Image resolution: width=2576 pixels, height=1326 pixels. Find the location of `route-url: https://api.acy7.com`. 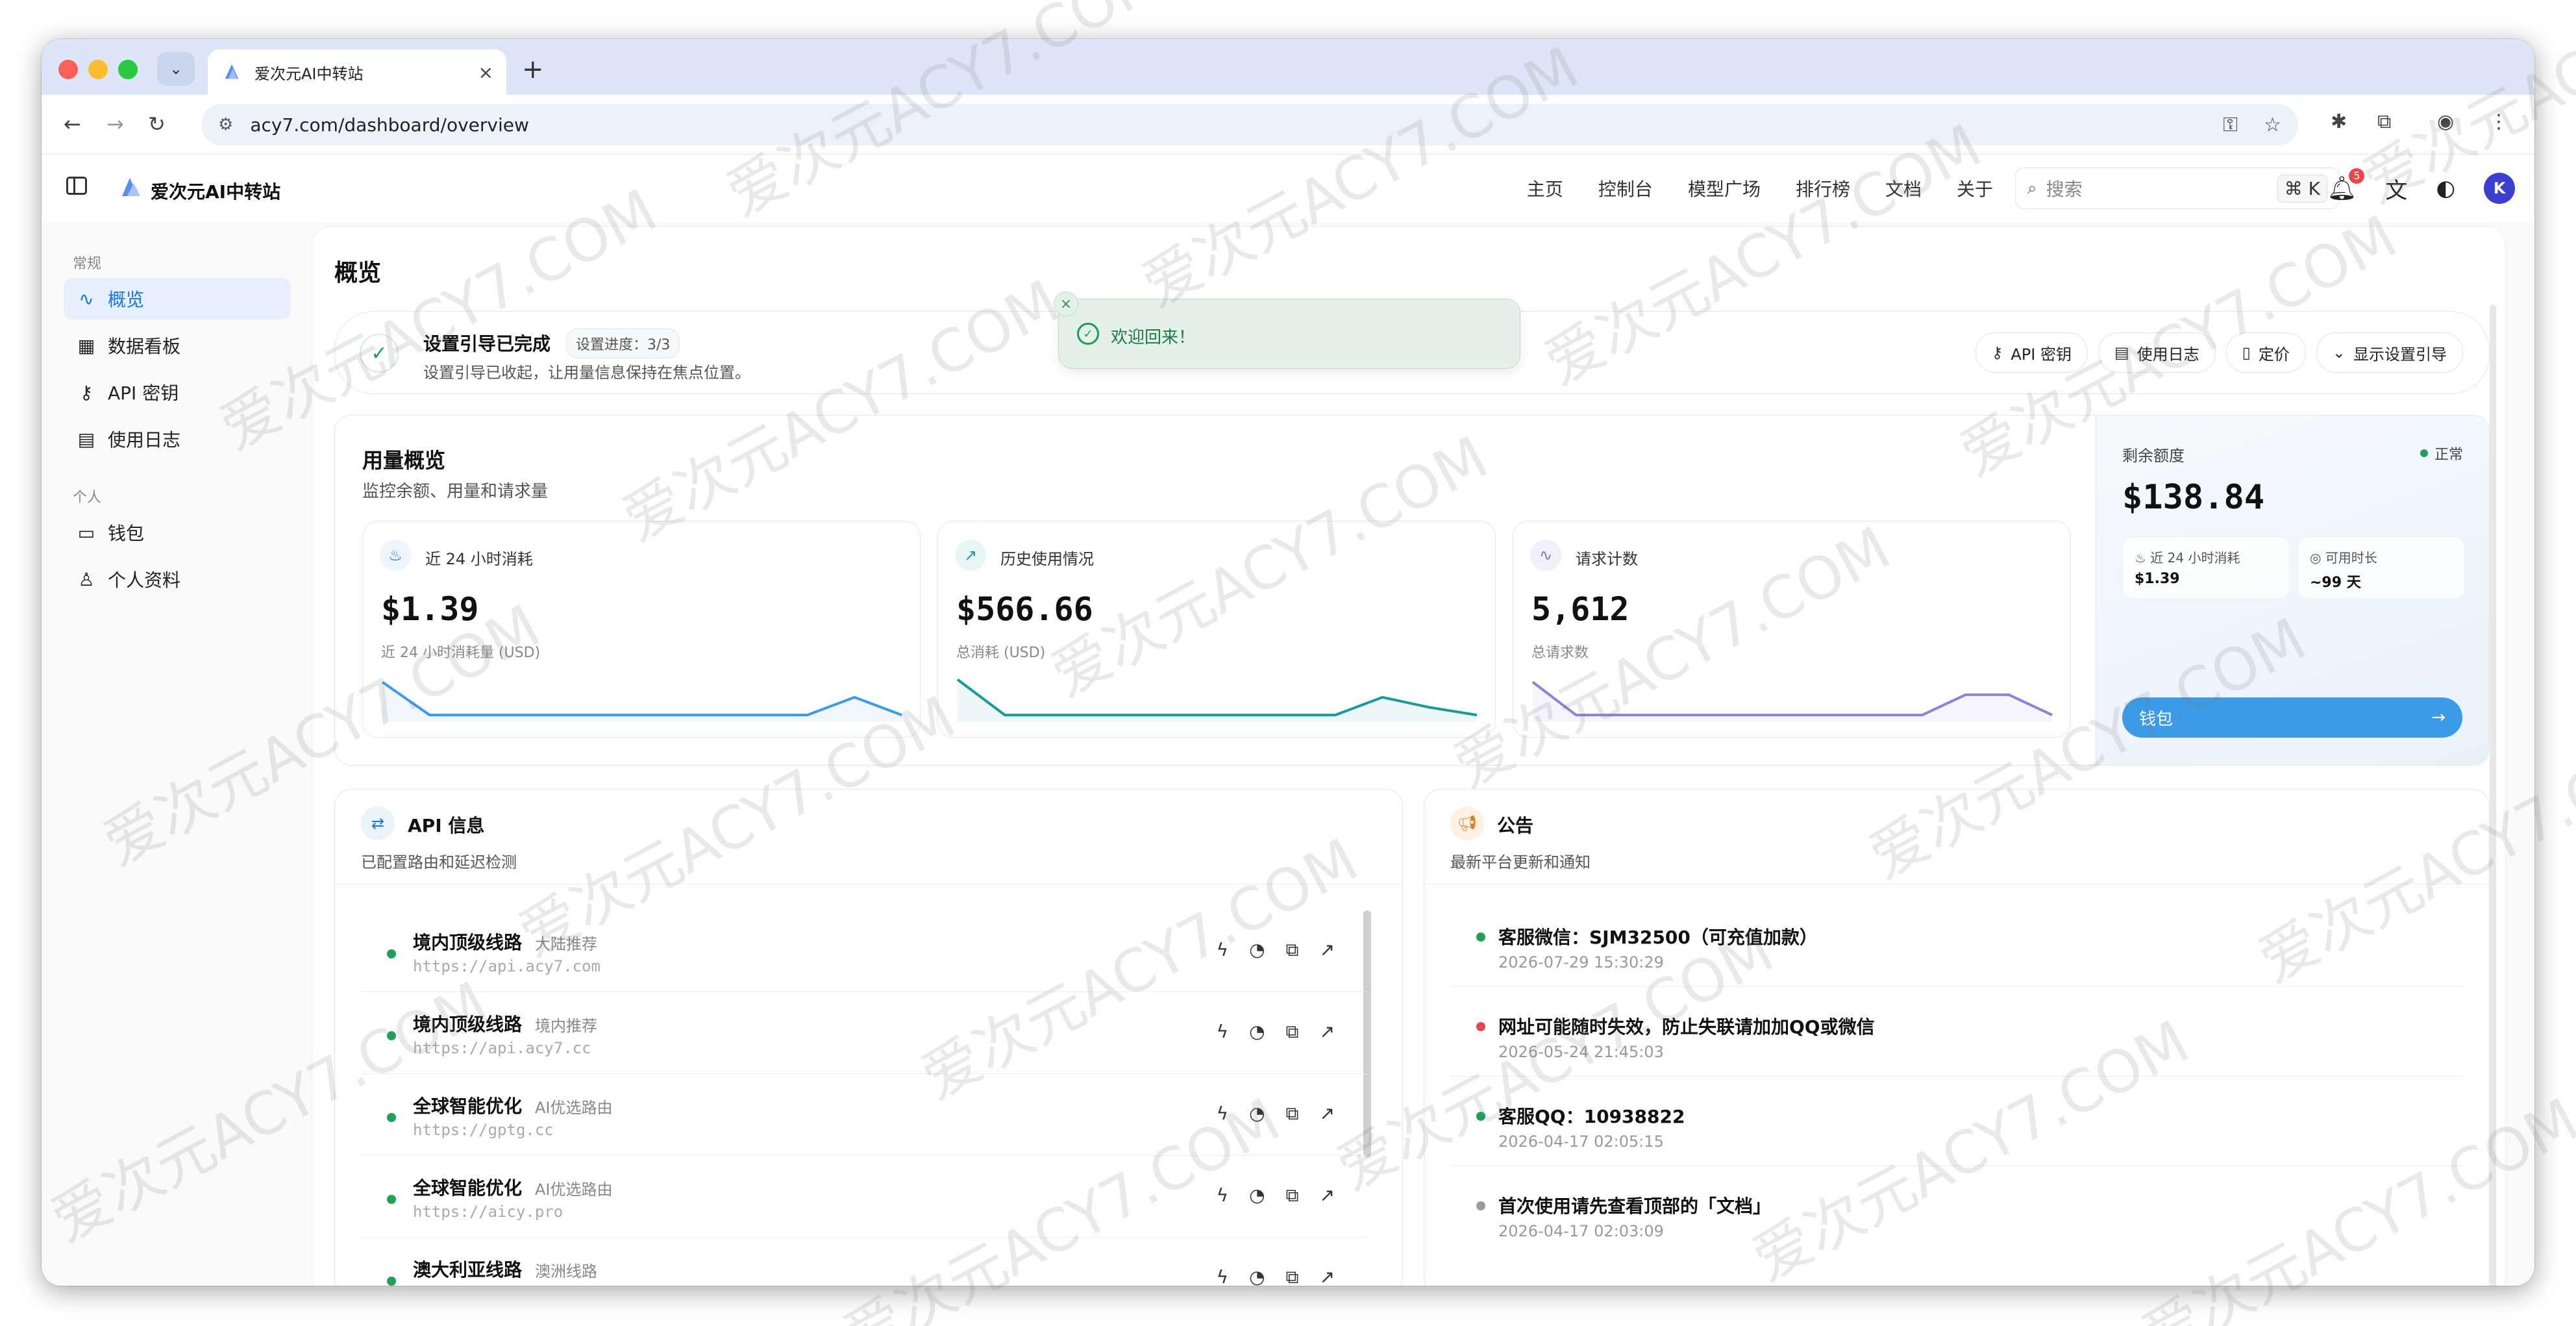

route-url: https://api.acy7.com is located at coordinates (507, 966).